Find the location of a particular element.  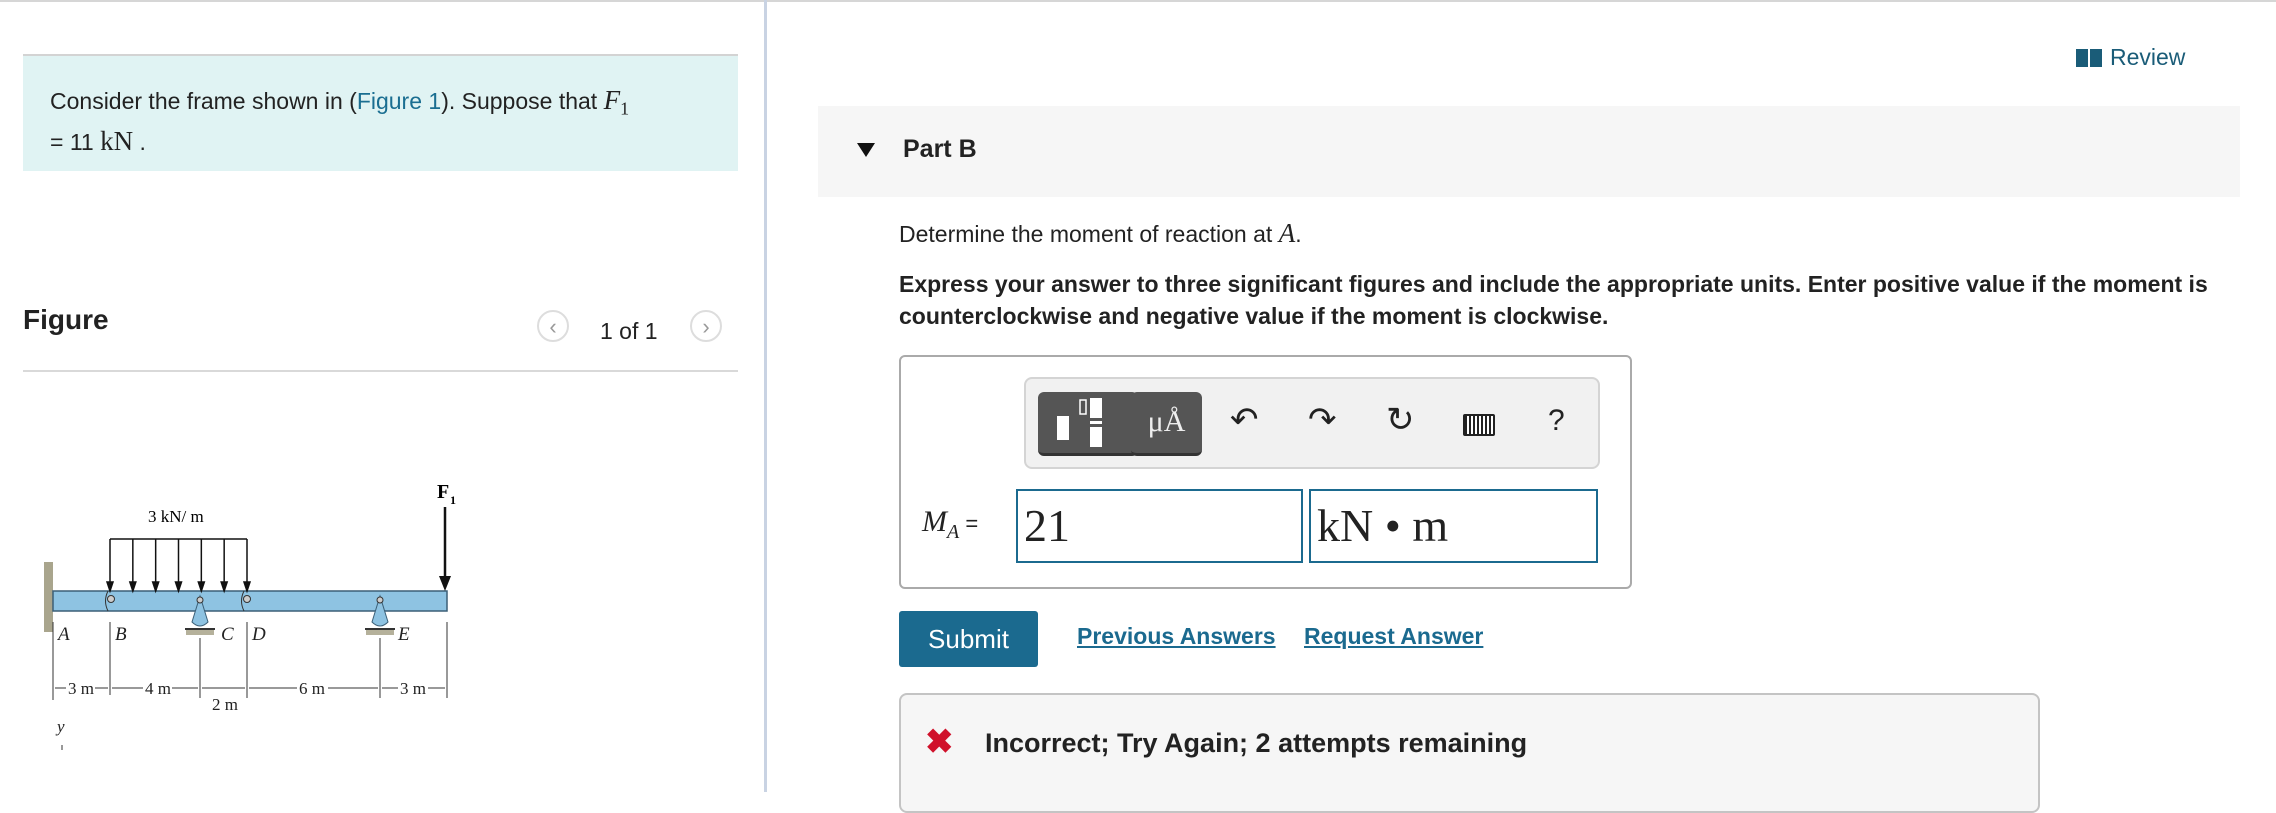

chevron-left-icon: ‹ is located at coordinates (553, 326).